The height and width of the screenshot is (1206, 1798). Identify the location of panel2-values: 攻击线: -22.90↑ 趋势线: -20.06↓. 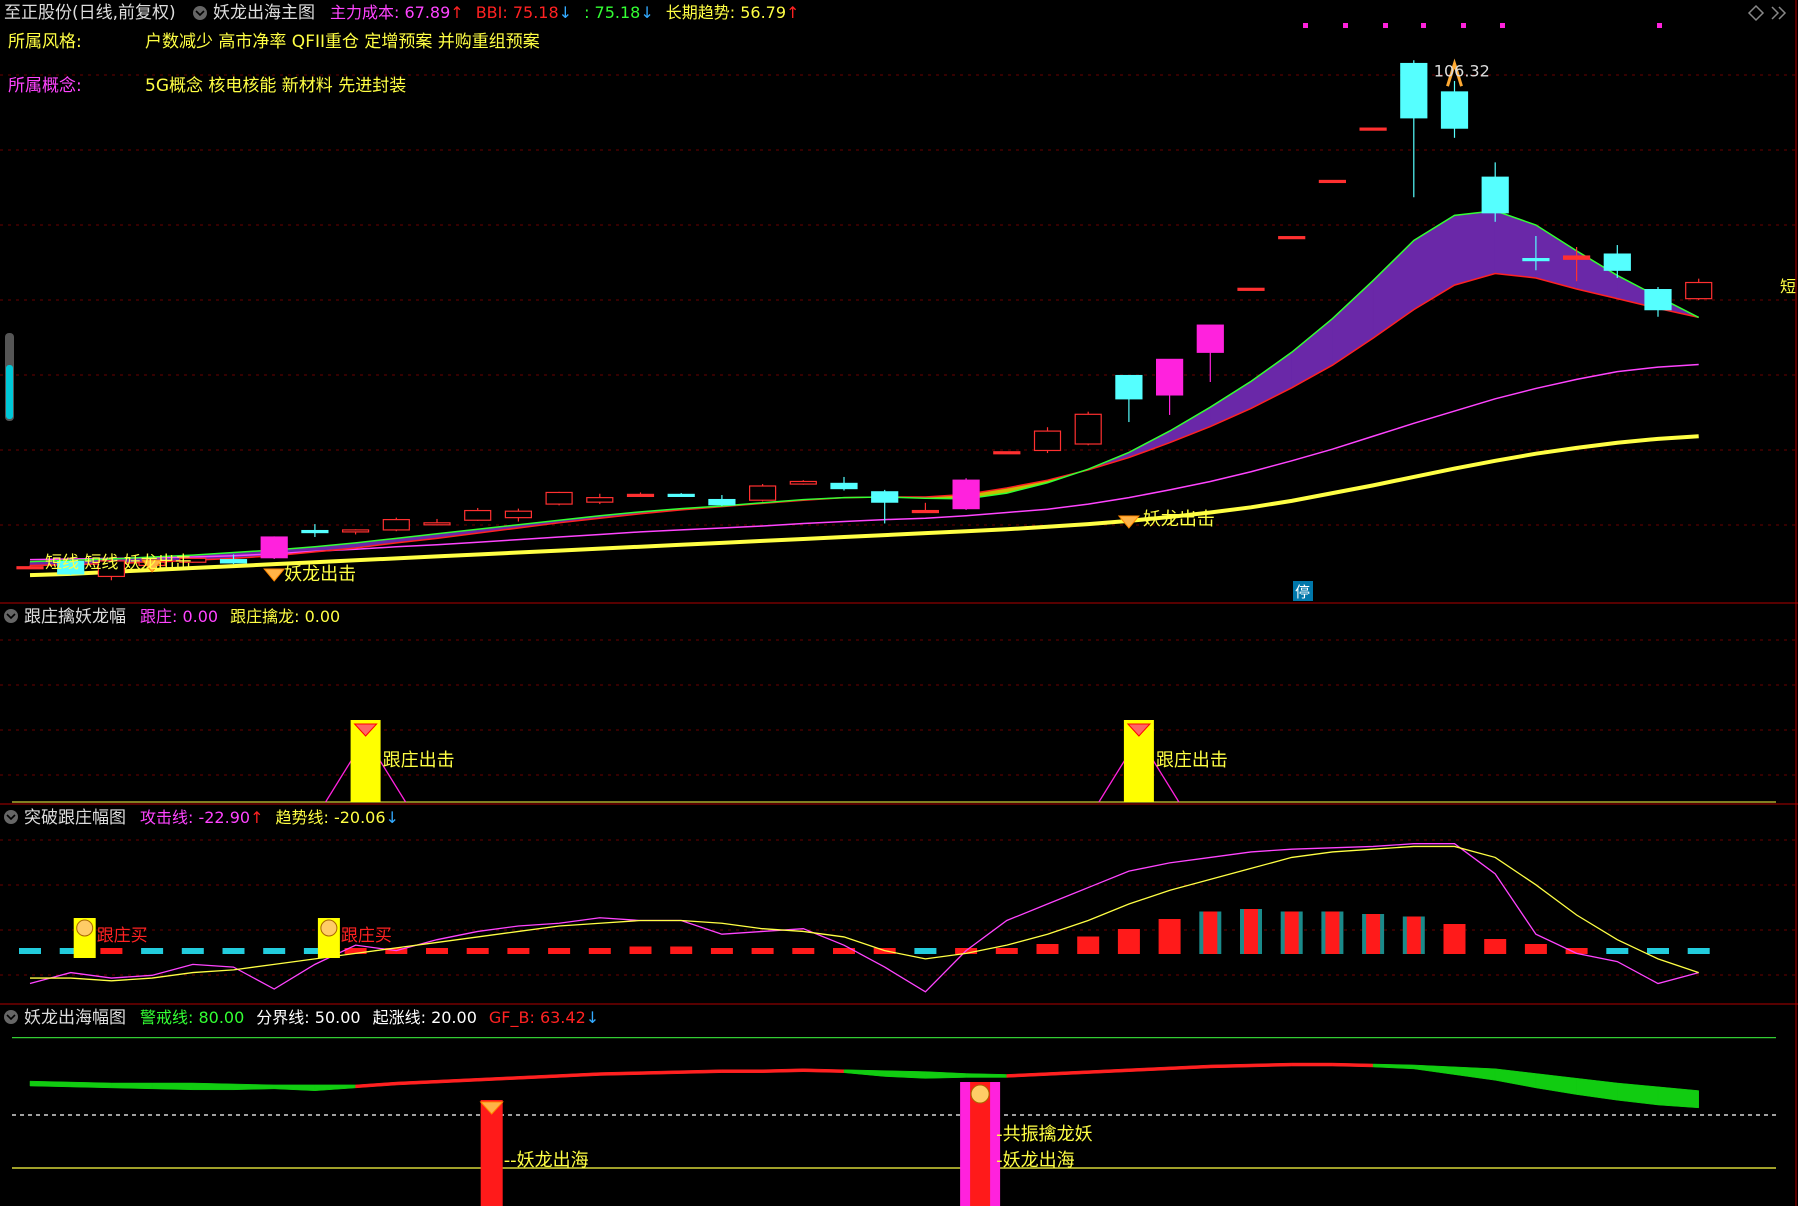
(269, 817).